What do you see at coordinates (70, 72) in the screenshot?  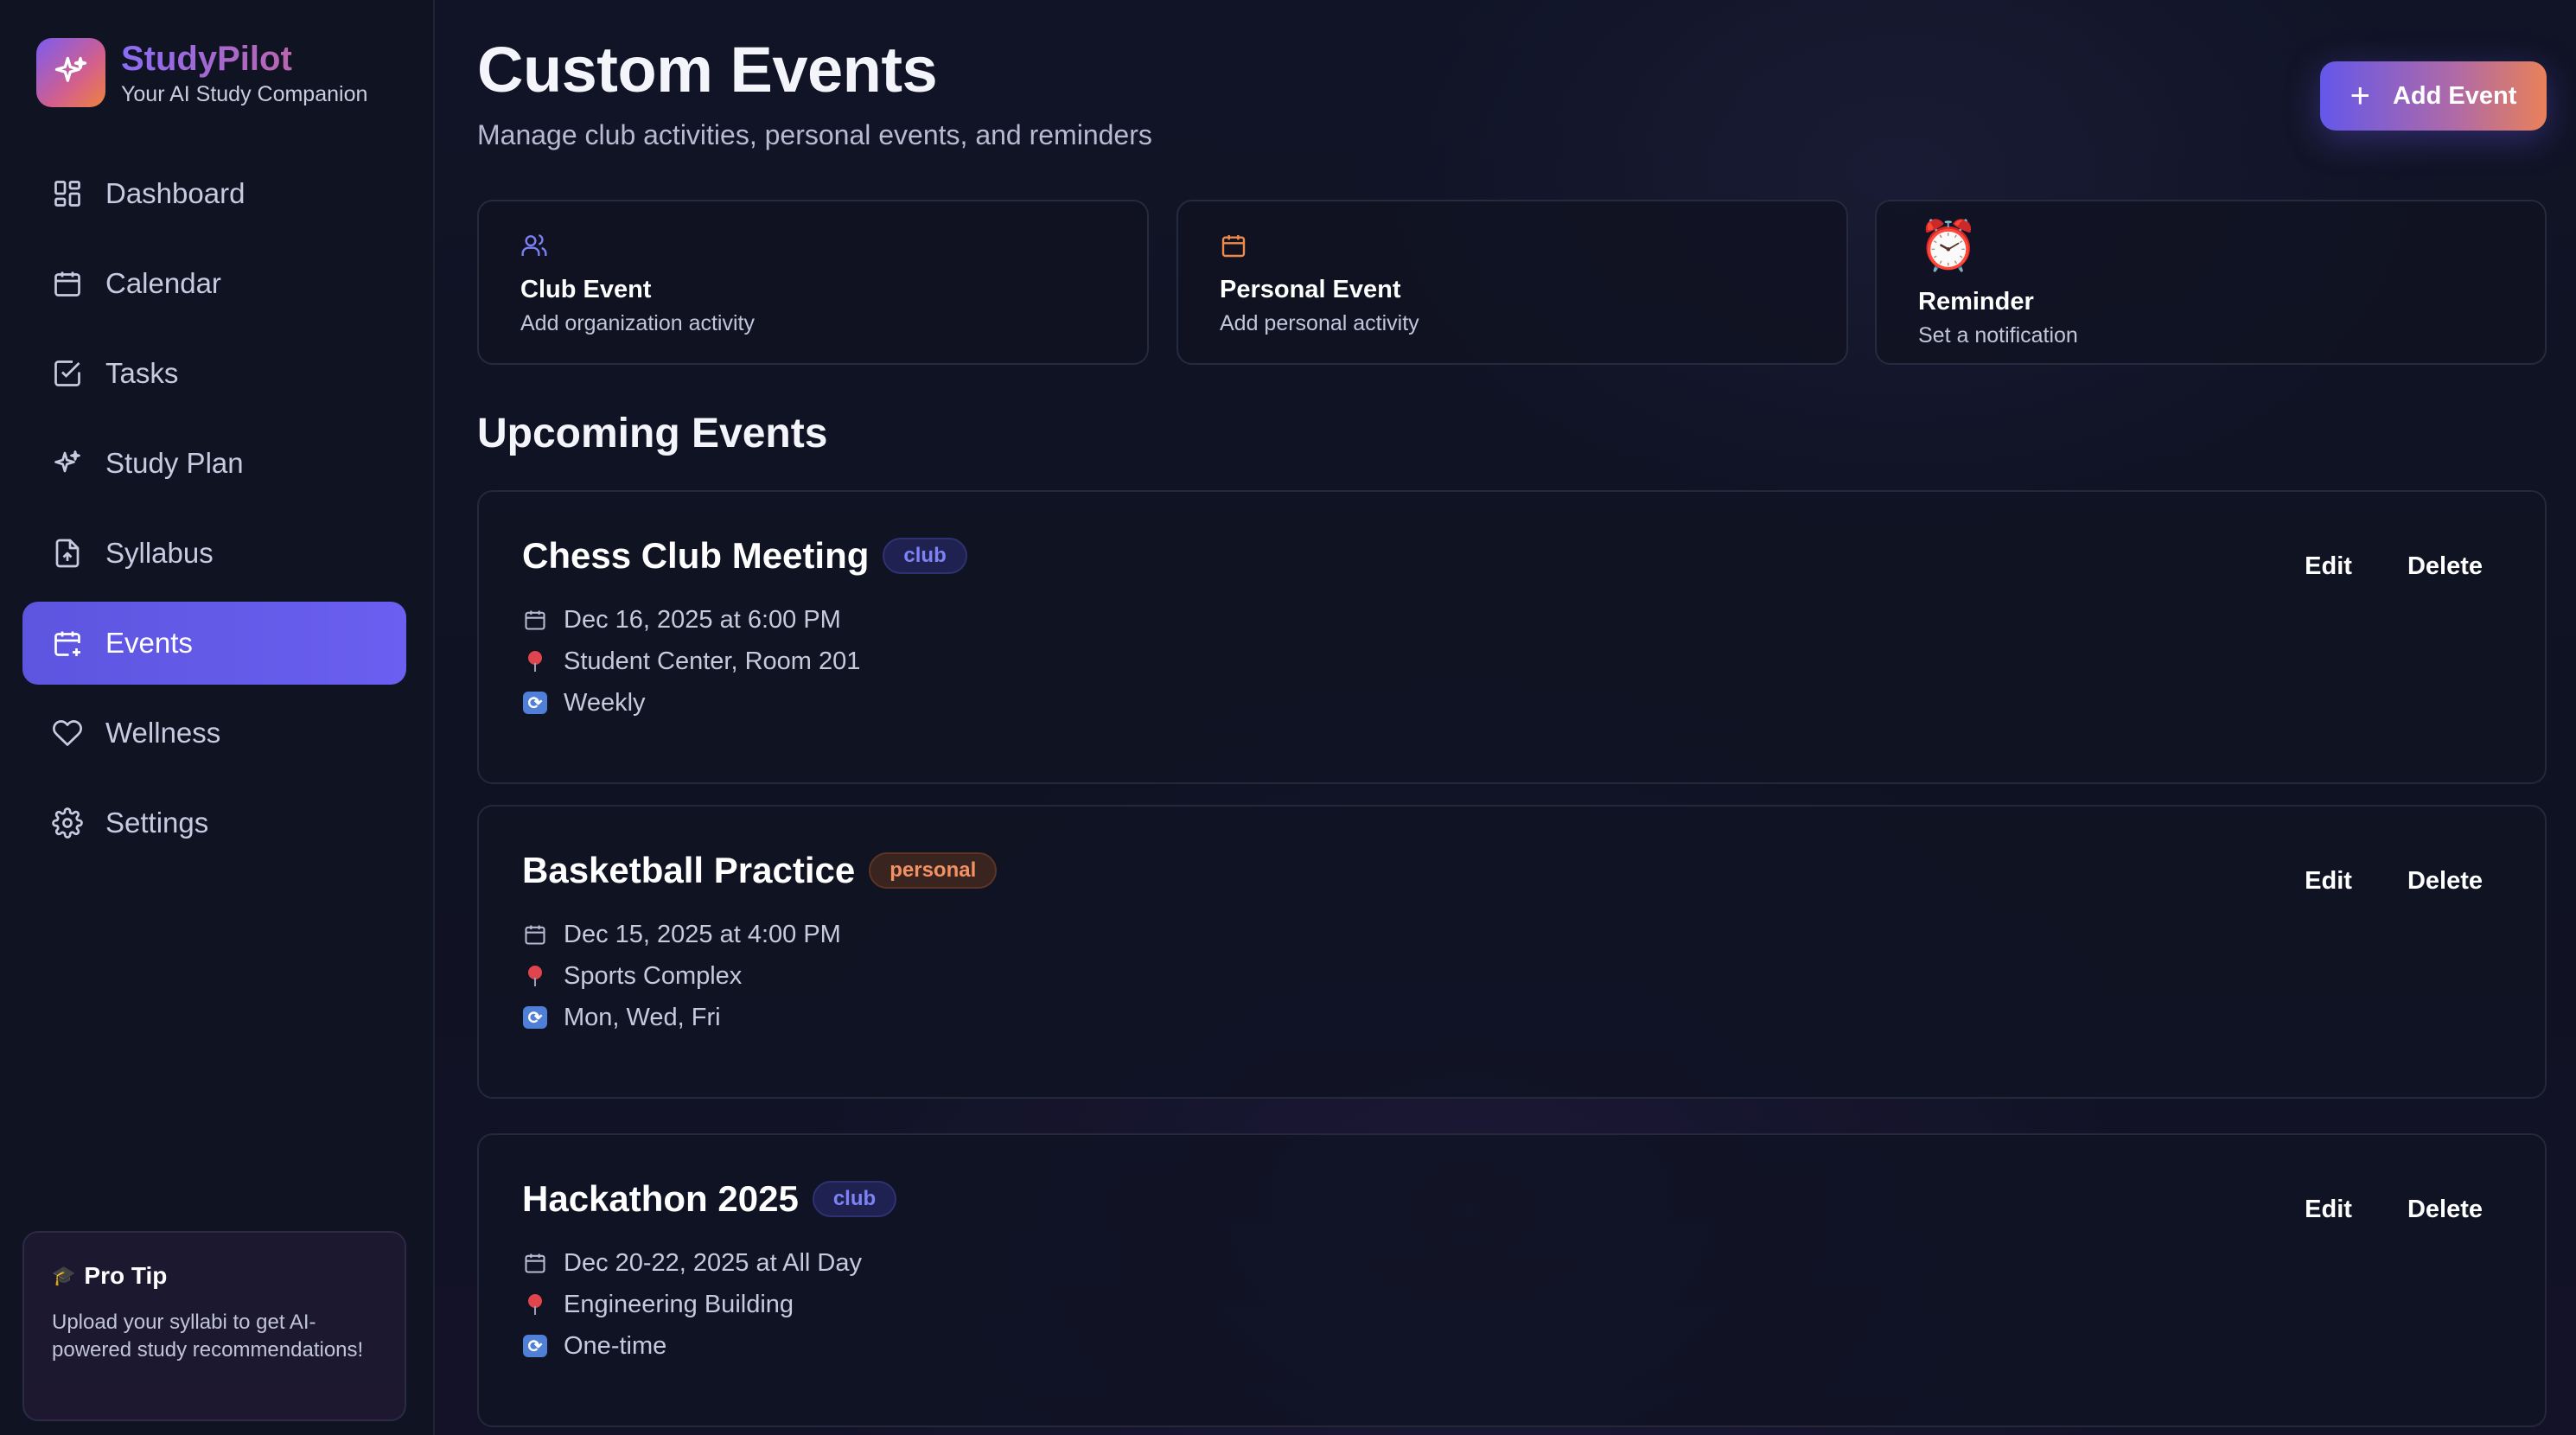 I see `sparkle-logo-icon` at bounding box center [70, 72].